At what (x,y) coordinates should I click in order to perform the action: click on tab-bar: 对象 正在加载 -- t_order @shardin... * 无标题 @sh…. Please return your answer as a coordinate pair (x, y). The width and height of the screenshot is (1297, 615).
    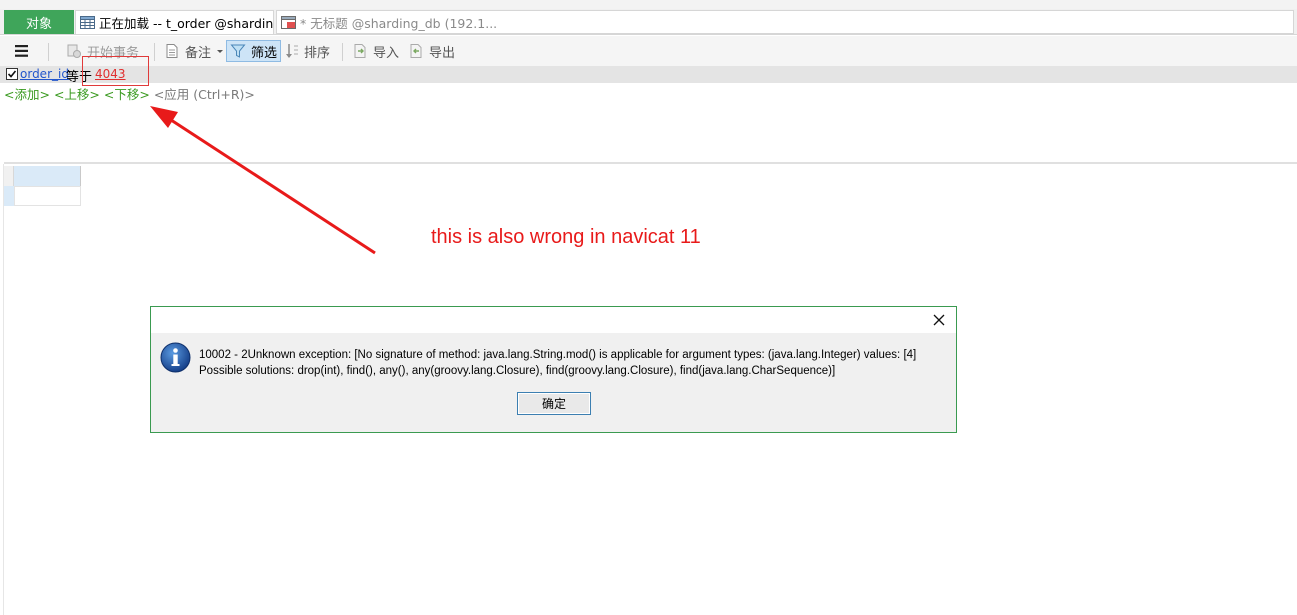
    Looking at the image, I should click on (648, 22).